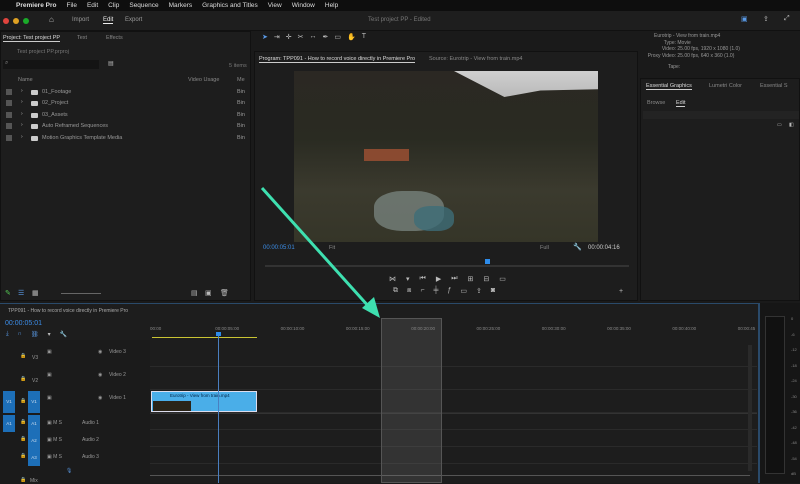 This screenshot has width=800, height=484. I want to click on annotation-arrow, so click(320, 252).